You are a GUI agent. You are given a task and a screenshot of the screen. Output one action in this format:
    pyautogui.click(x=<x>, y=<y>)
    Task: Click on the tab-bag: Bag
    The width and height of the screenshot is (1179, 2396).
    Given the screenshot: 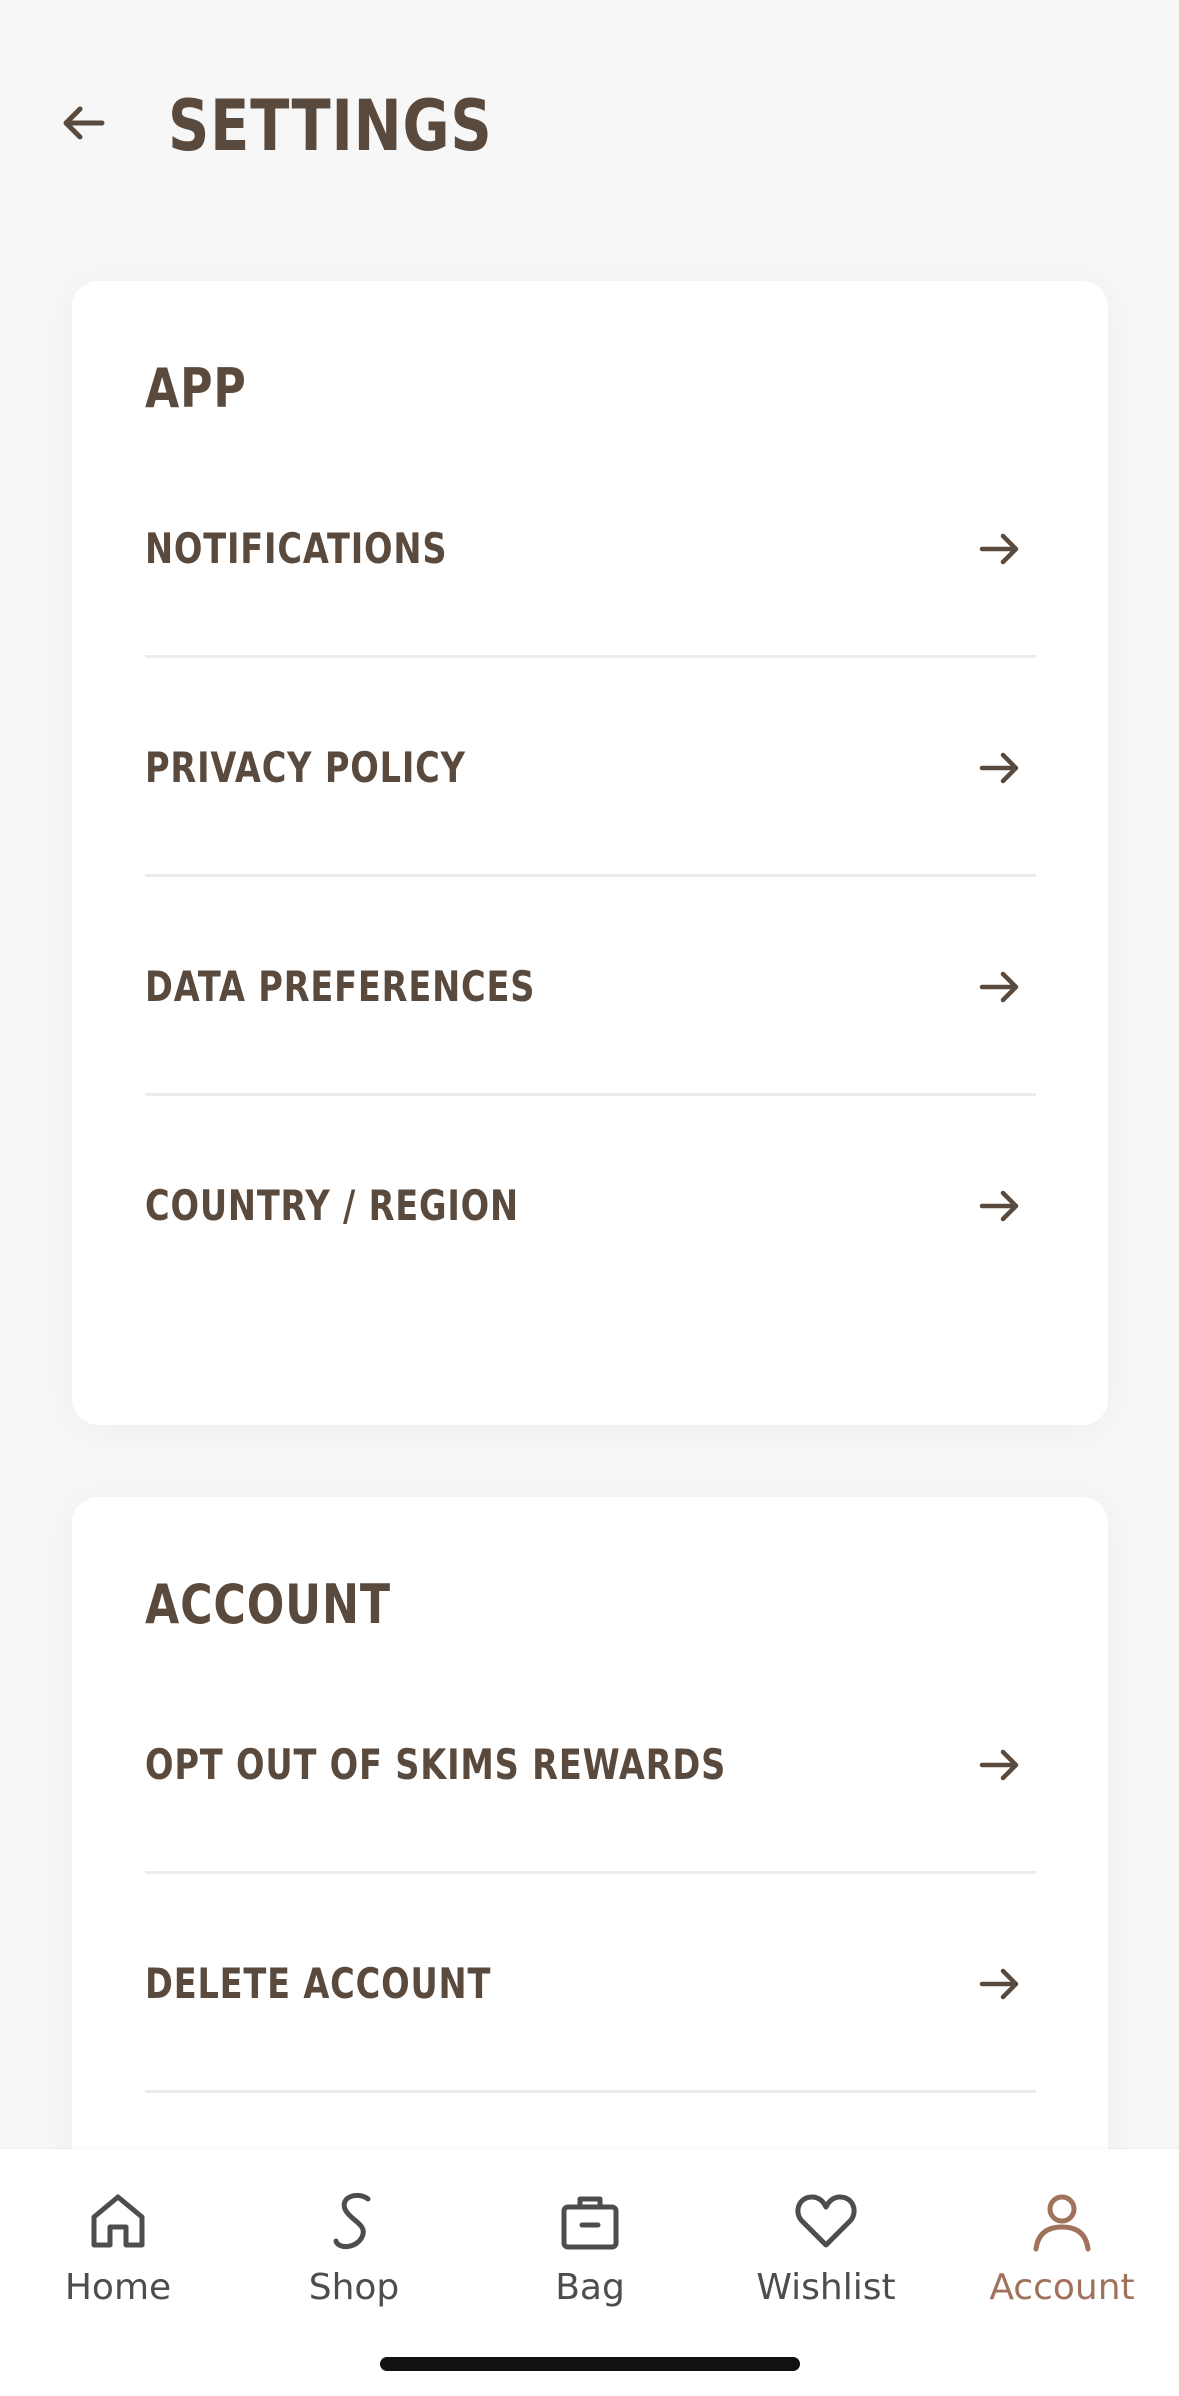 What is the action you would take?
    pyautogui.click(x=590, y=2255)
    